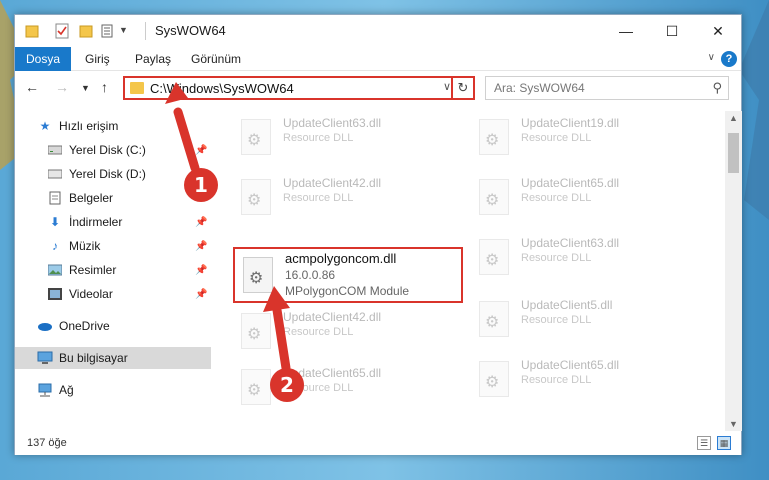  What do you see at coordinates (754, 110) in the screenshot?
I see `palm-leaf-decoration-right` at bounding box center [754, 110].